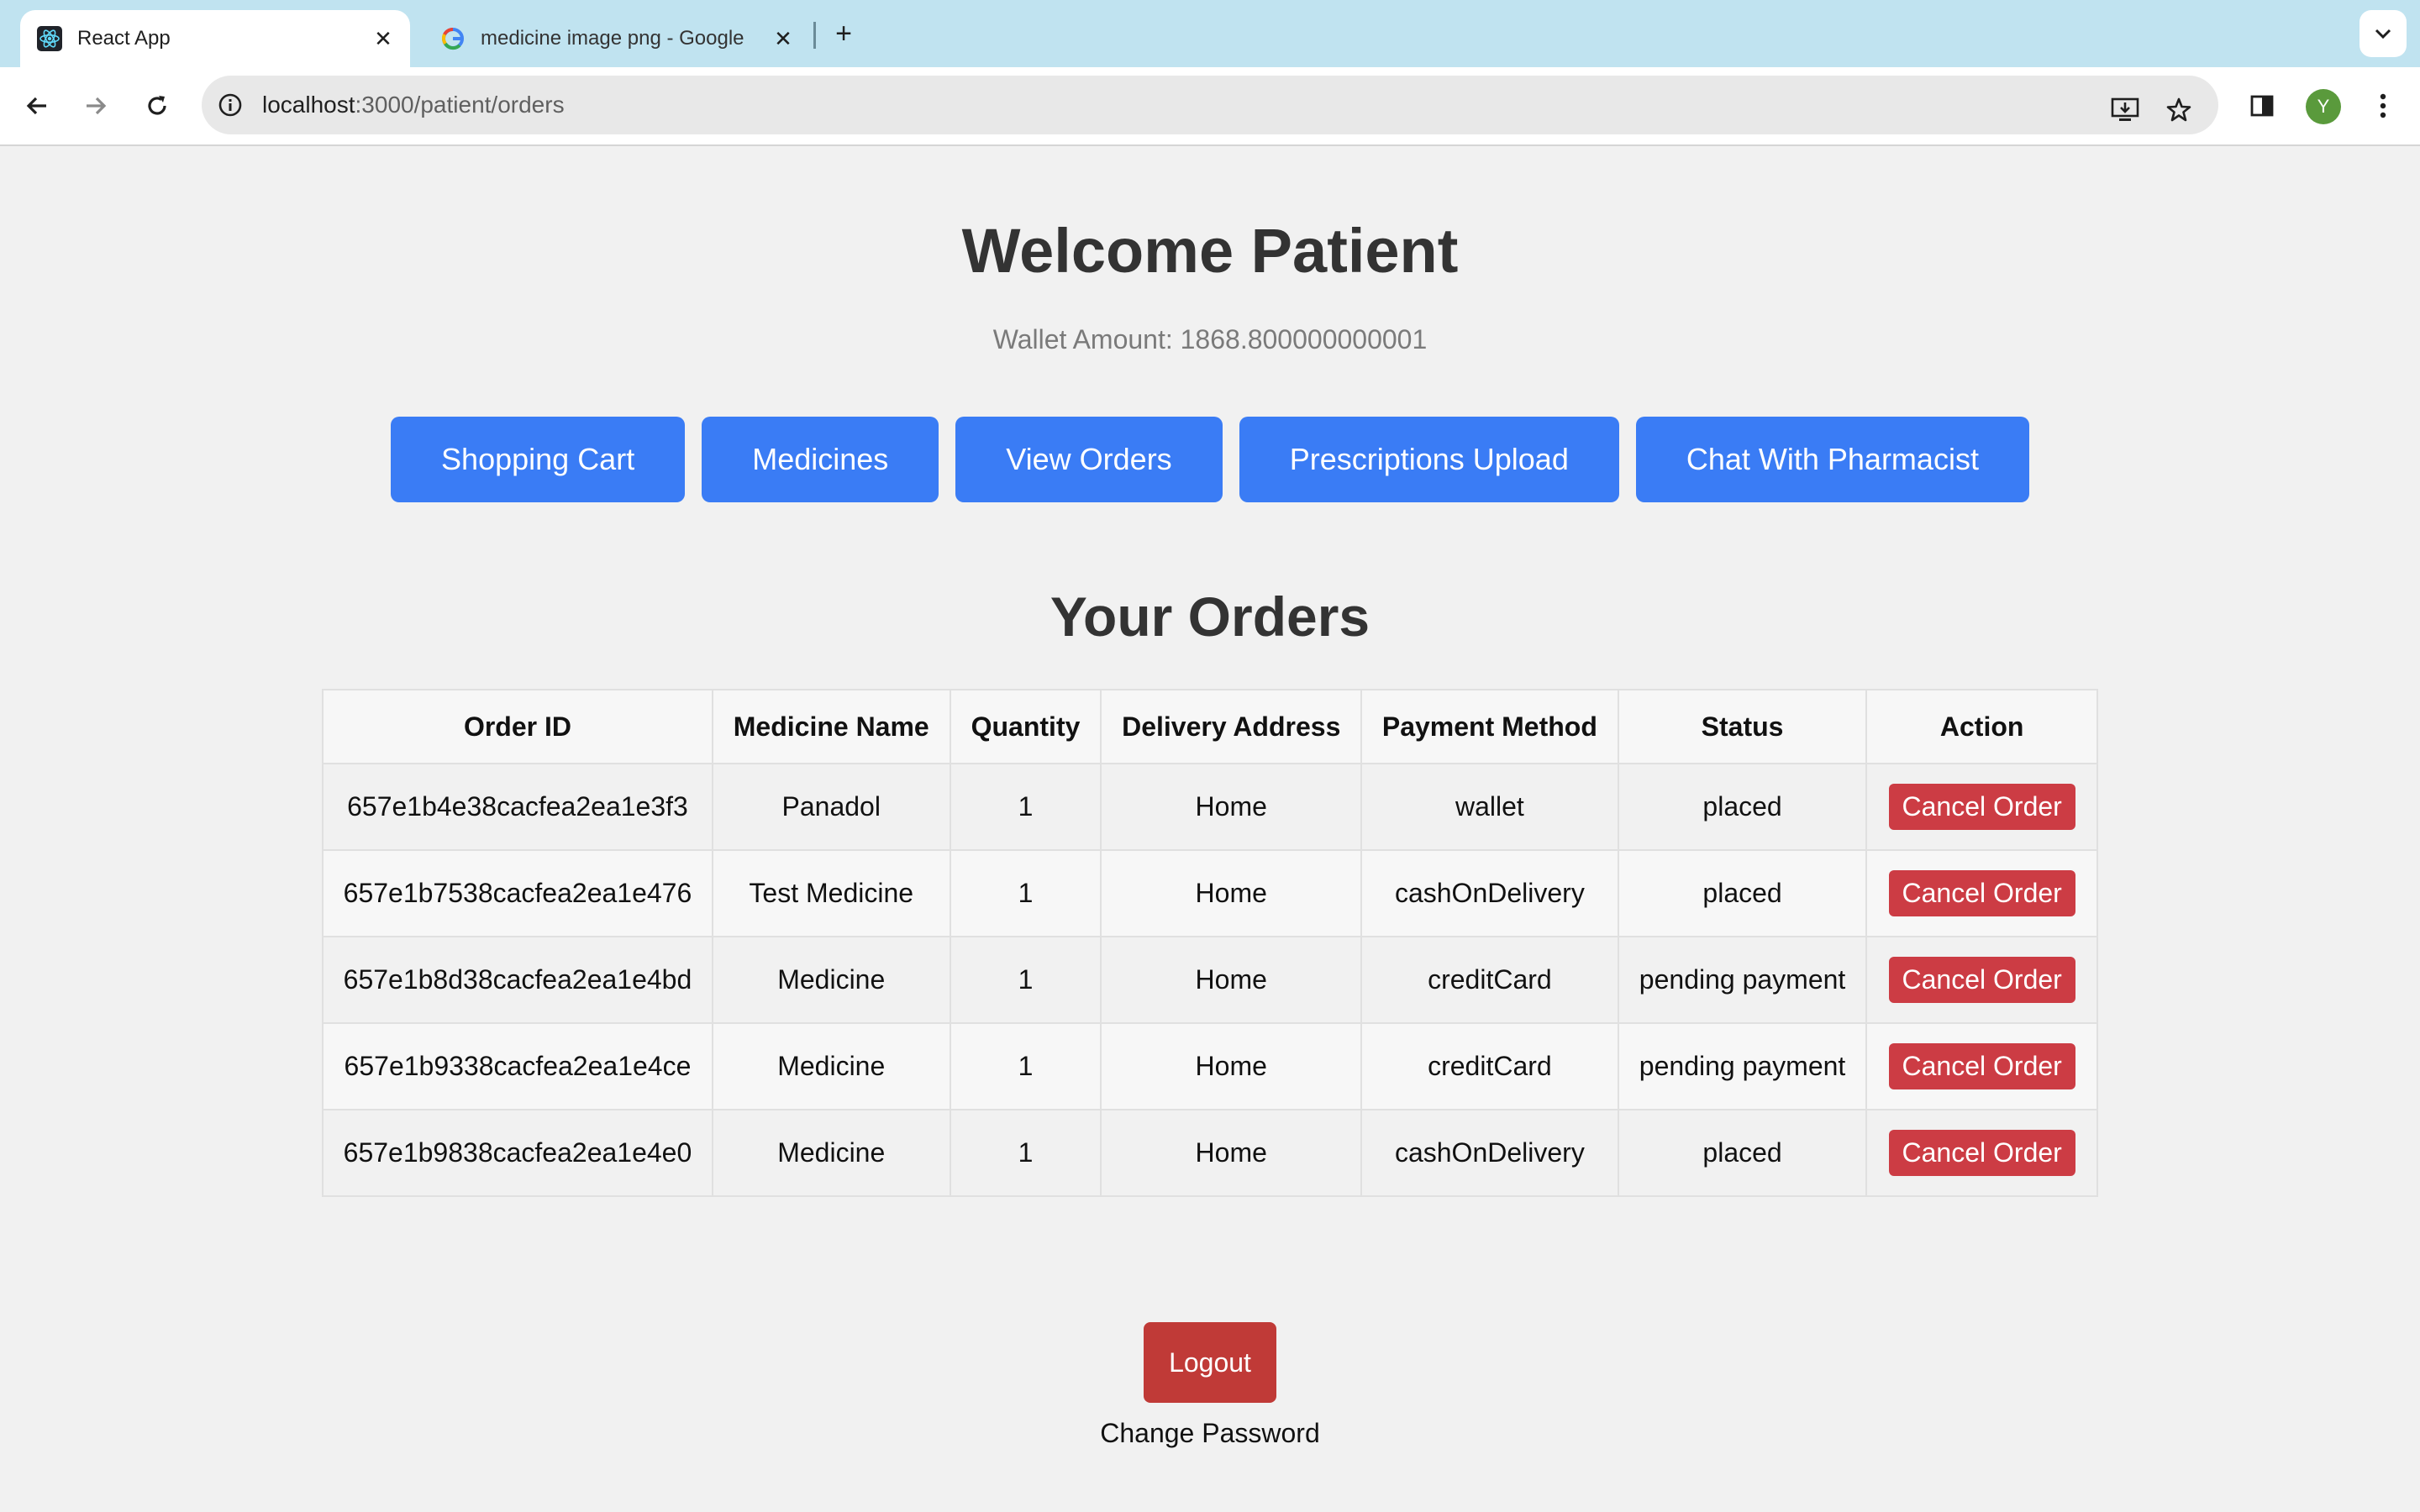 This screenshot has width=2420, height=1512. What do you see at coordinates (814, 35) in the screenshot?
I see `tab-separator` at bounding box center [814, 35].